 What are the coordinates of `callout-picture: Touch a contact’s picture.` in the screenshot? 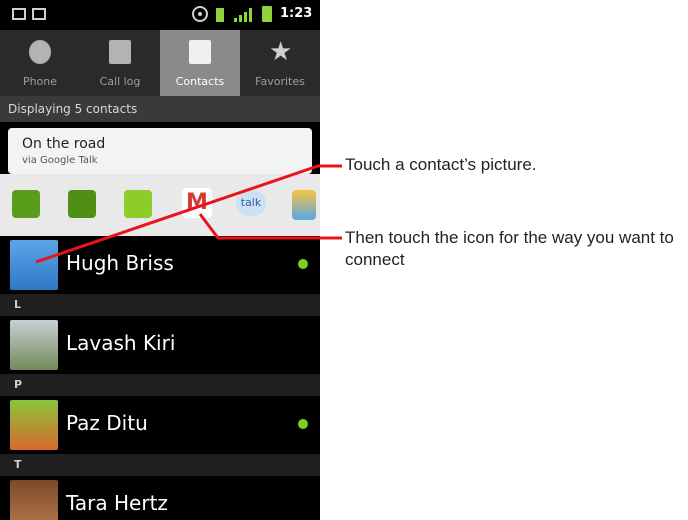 It's located at (441, 164).